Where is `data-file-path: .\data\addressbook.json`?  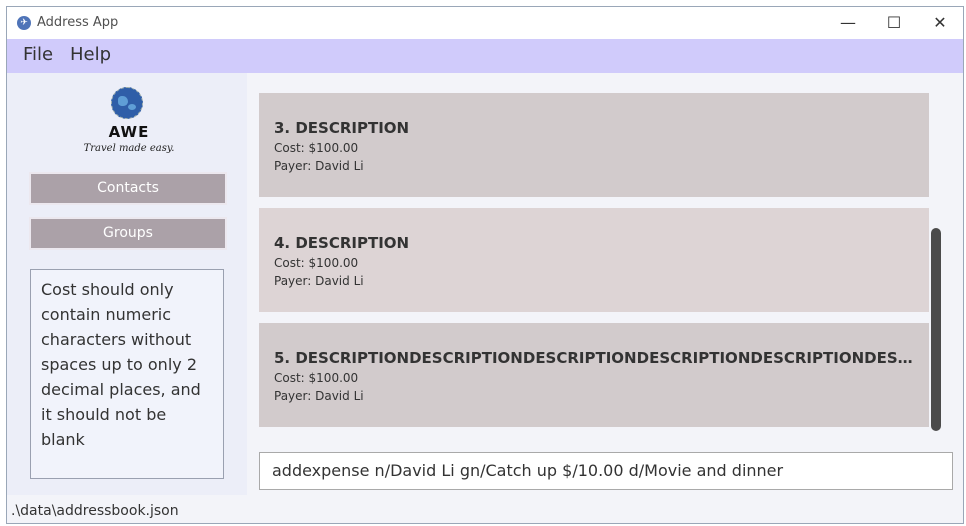 data-file-path: .\data\addressbook.json is located at coordinates (95, 511).